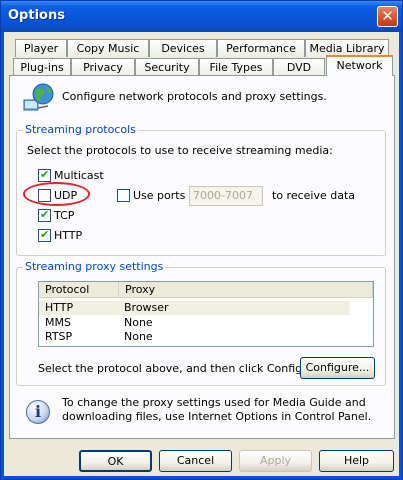  Describe the element at coordinates (275, 461) in the screenshot. I see `apply-button: Apply` at that location.